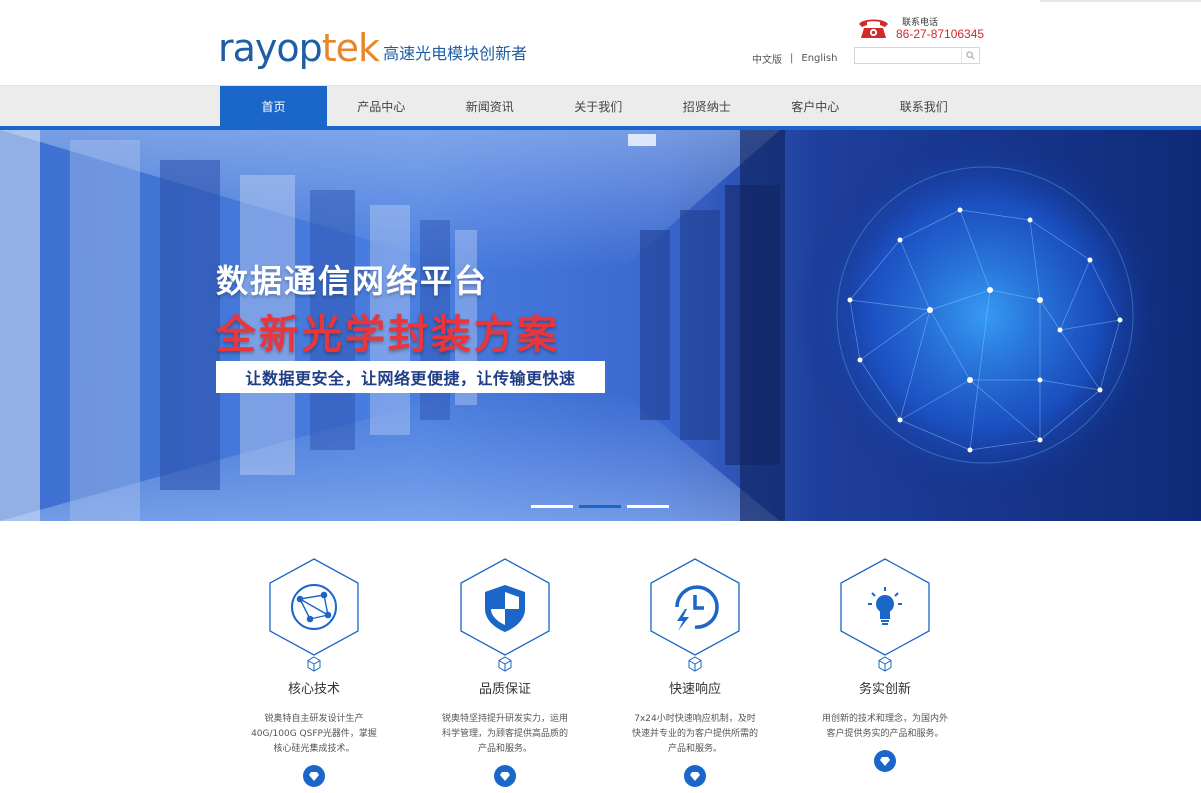 This screenshot has width=1201, height=793. What do you see at coordinates (388, 335) in the screenshot?
I see `banner-subtitle: 全新光学封装方案` at bounding box center [388, 335].